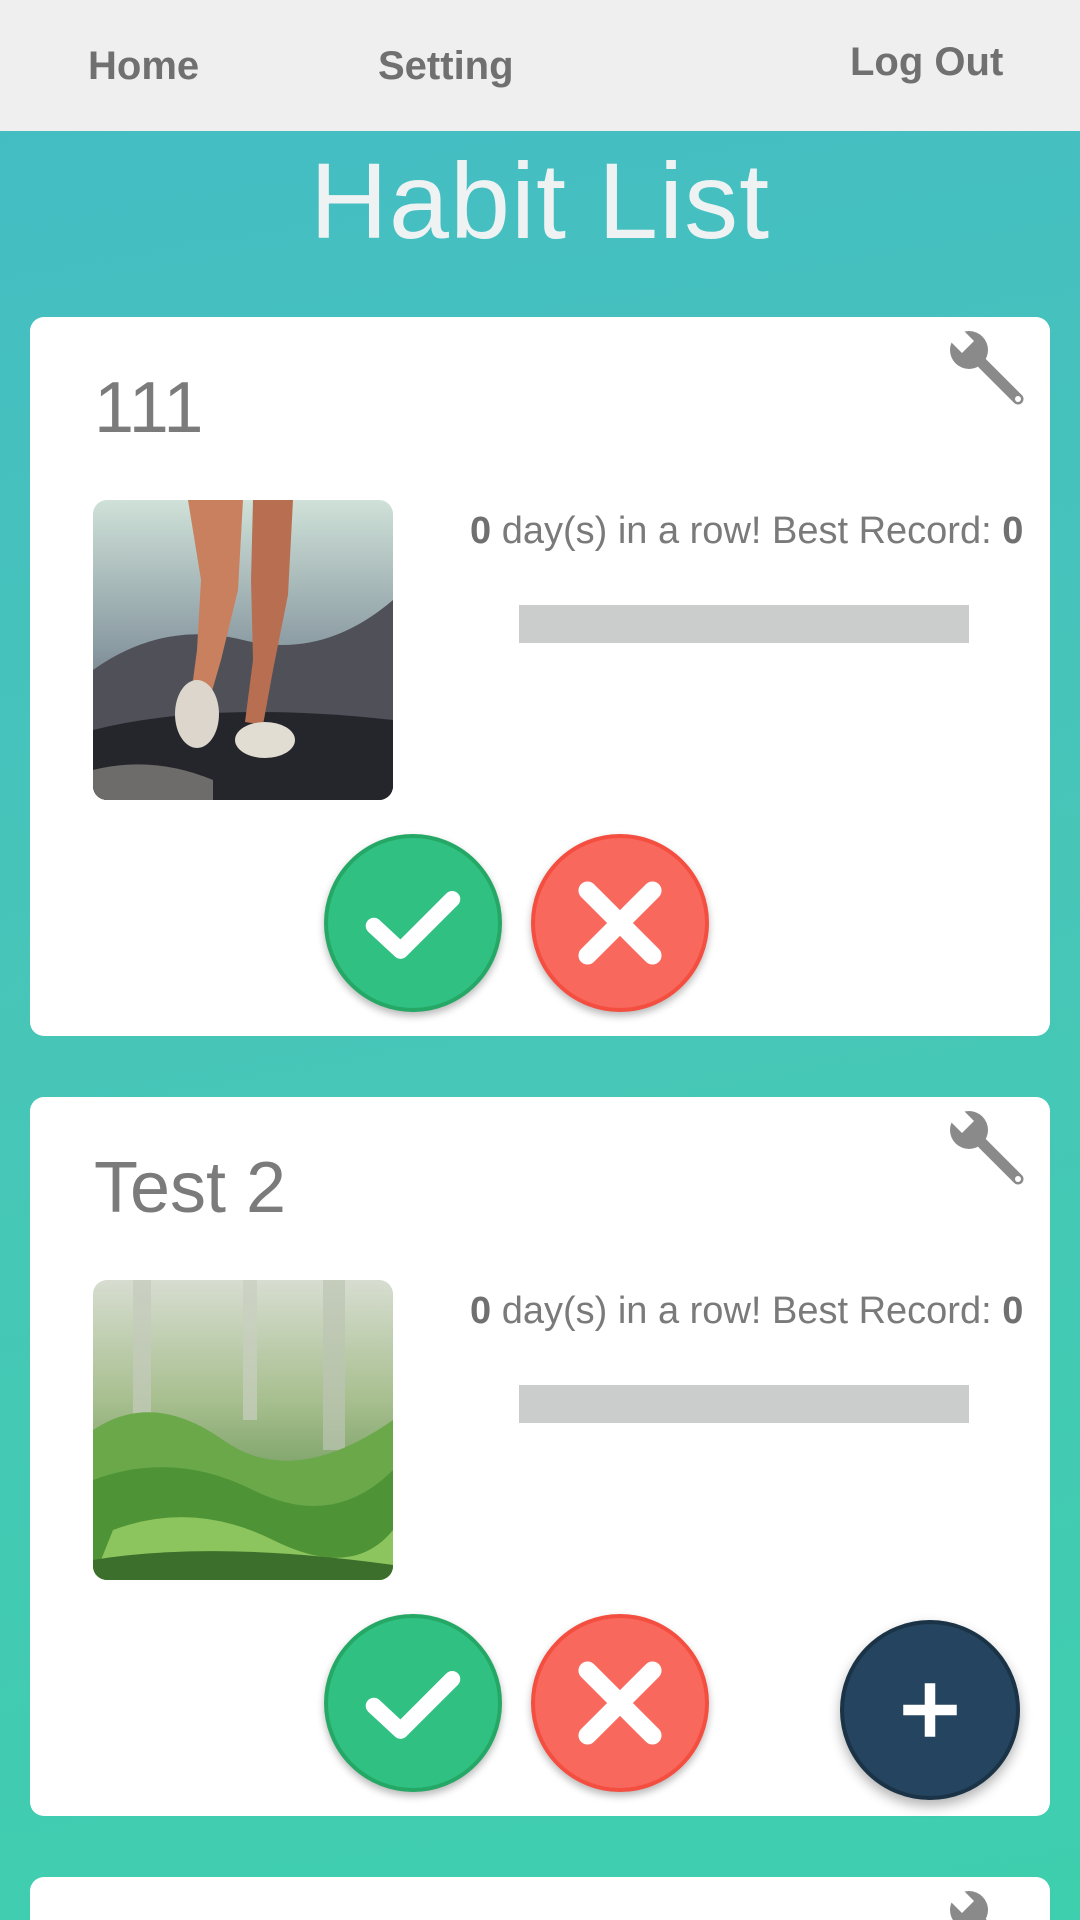 This screenshot has height=1920, width=1080. What do you see at coordinates (190, 1188) in the screenshot?
I see `habit-name: Test 2` at bounding box center [190, 1188].